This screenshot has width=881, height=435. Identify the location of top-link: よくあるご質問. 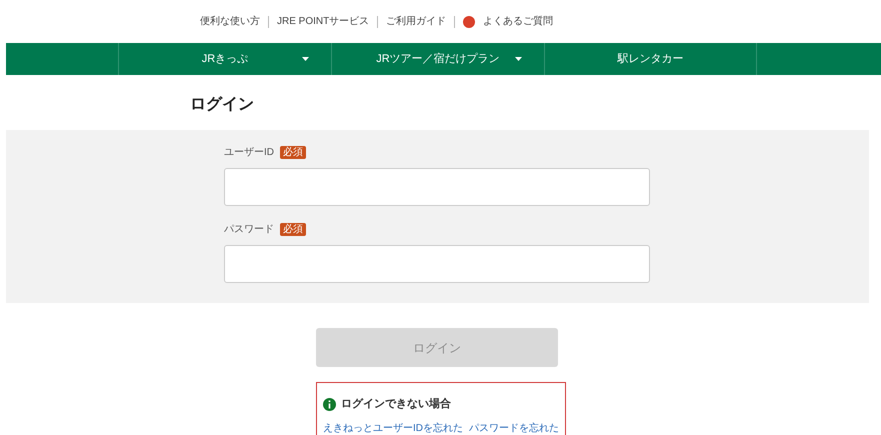
(518, 21).